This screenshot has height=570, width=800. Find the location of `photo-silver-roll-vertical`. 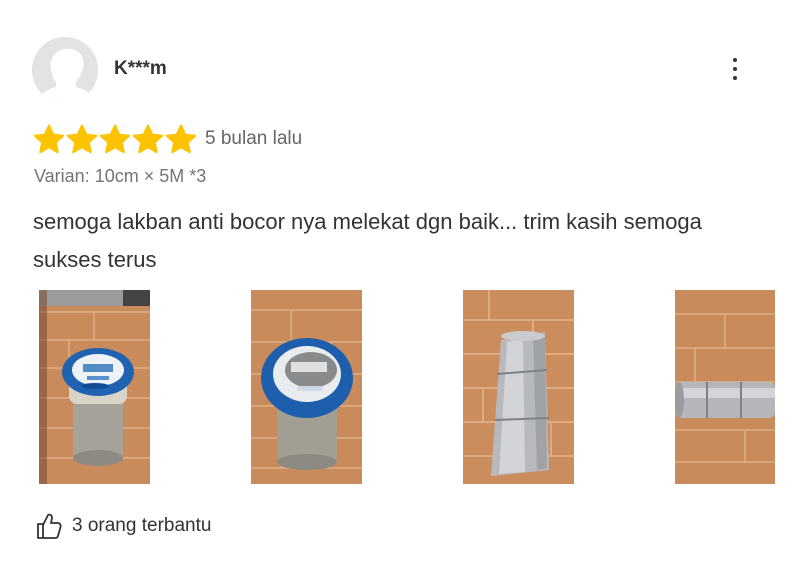

photo-silver-roll-vertical is located at coordinates (518, 387).